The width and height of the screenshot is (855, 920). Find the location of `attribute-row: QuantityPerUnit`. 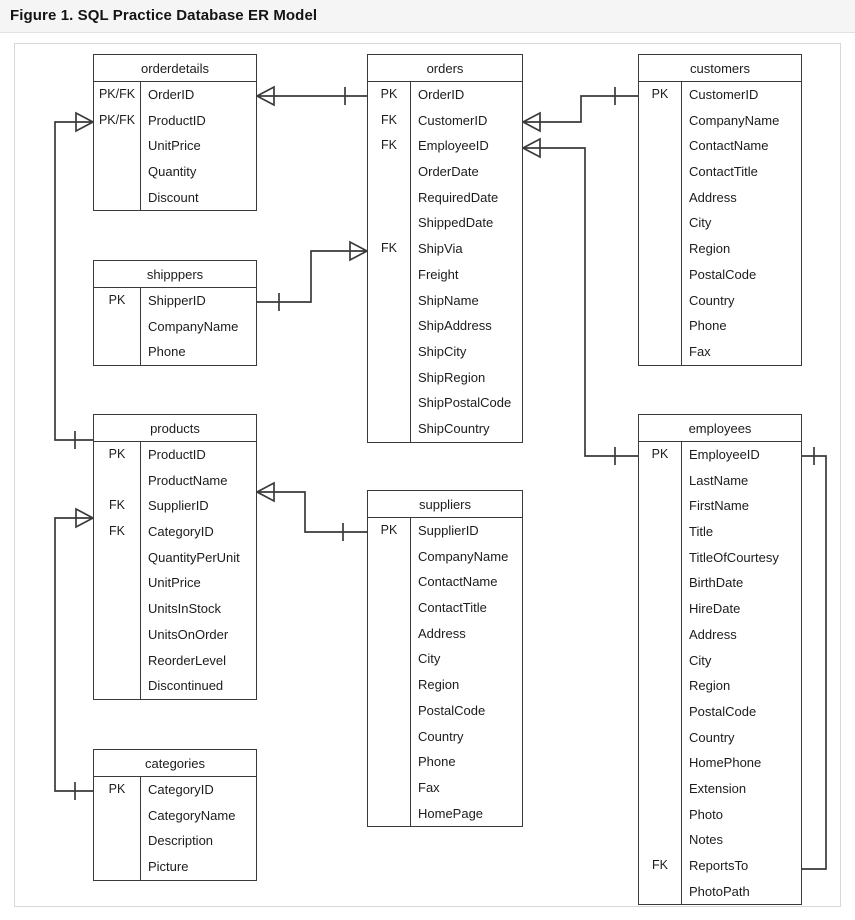

attribute-row: QuantityPerUnit is located at coordinates (175, 557).